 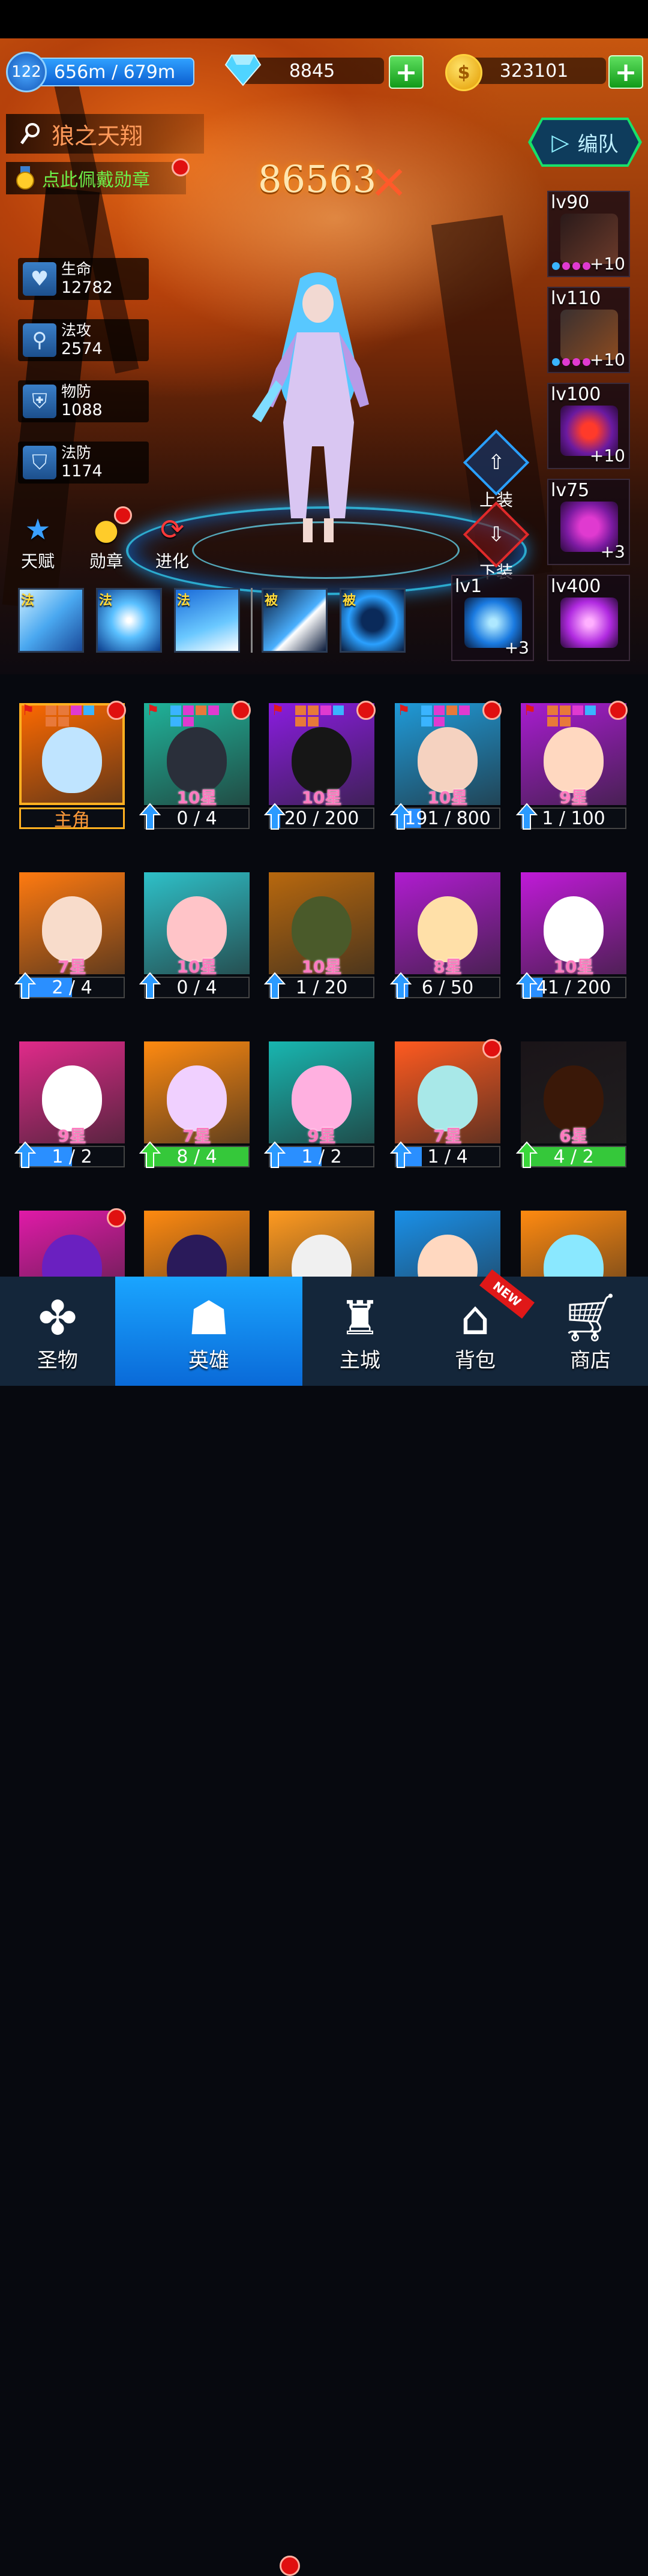 What do you see at coordinates (496, 470) in the screenshot?
I see `equip-all-button: ⇧ 上装` at bounding box center [496, 470].